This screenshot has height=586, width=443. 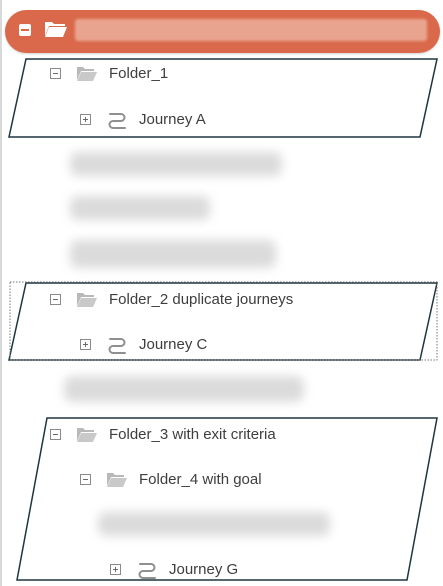 I want to click on folder-label: Folder_2 duplicate journeys, so click(x=201, y=299).